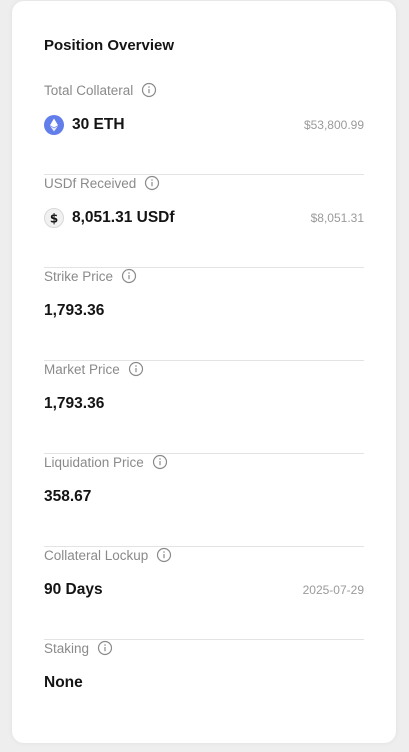 The height and width of the screenshot is (752, 409). I want to click on market-price-label: Market Price, so click(82, 369).